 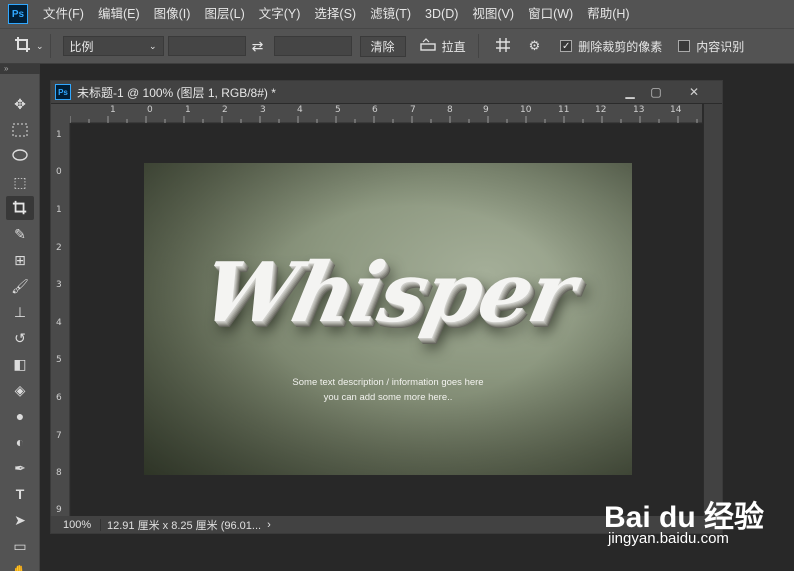 What do you see at coordinates (20, 312) in the screenshot?
I see `clone-stamp-tool-icon: ⊥` at bounding box center [20, 312].